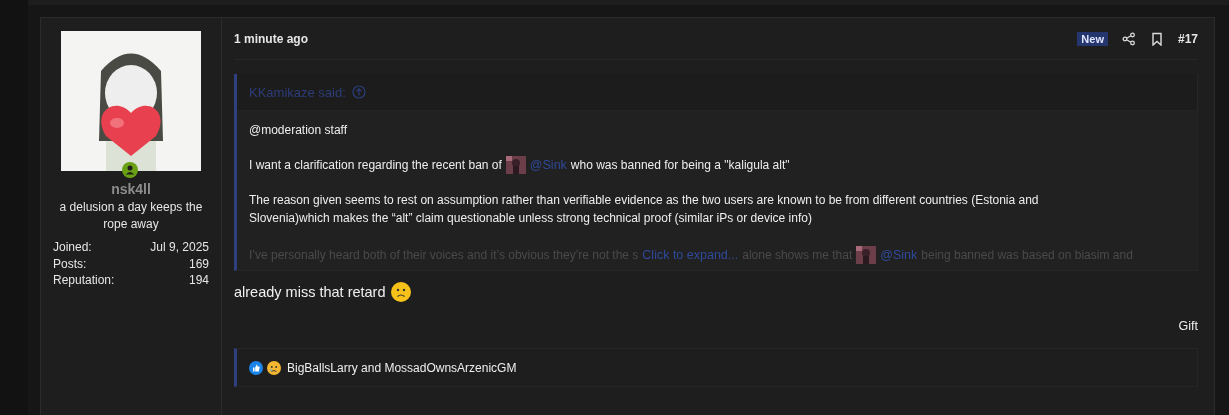  Describe the element at coordinates (298, 130) in the screenshot. I see `quote-text: @moderation staff` at that location.